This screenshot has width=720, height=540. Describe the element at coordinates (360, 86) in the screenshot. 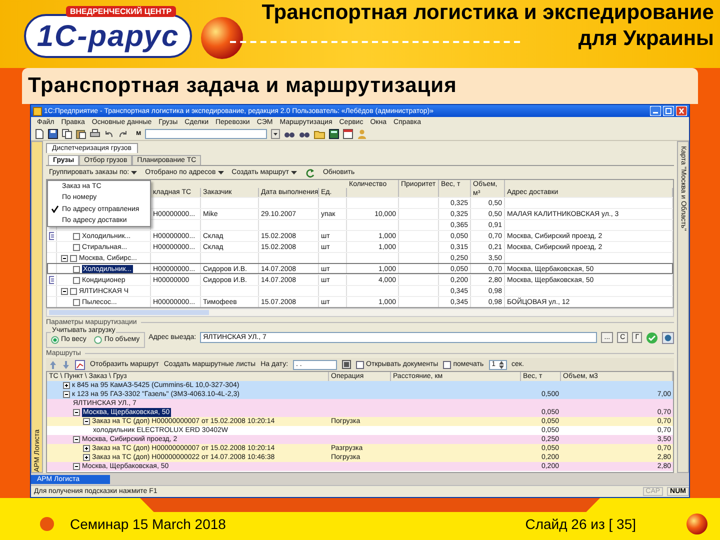

I see `slide-subtitle: Транспортная задача и маршрутизация` at that location.